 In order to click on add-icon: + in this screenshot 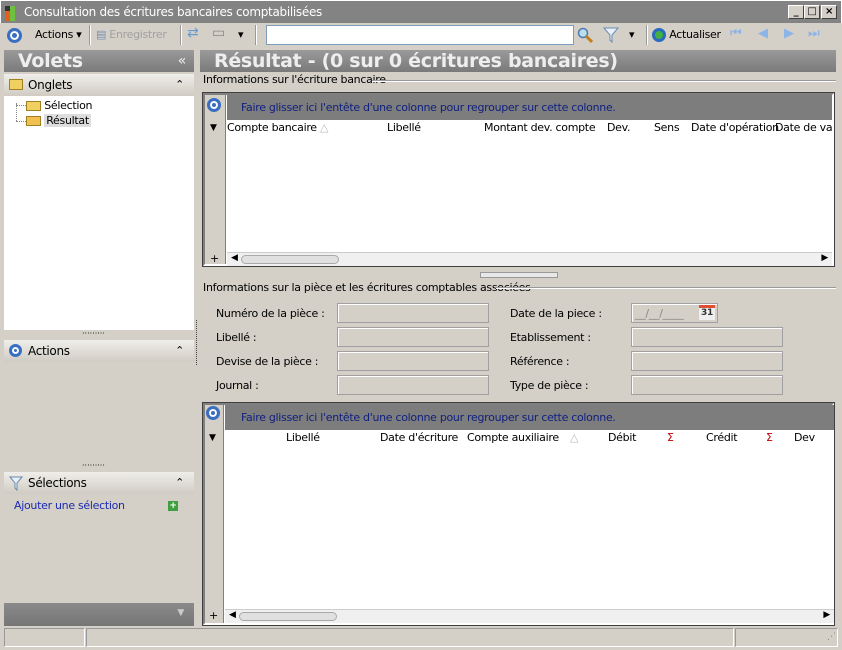, I will do `click(173, 506)`.